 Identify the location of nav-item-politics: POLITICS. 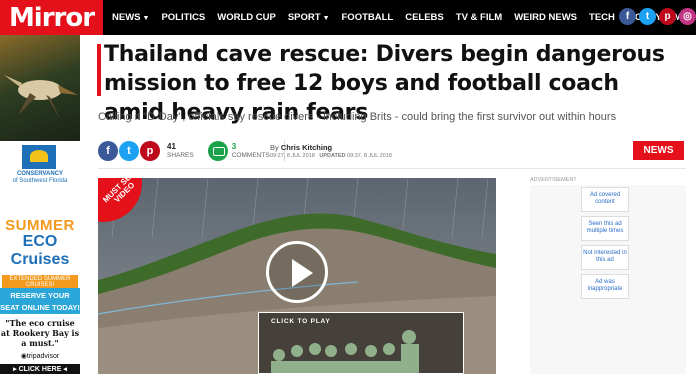
(183, 17).